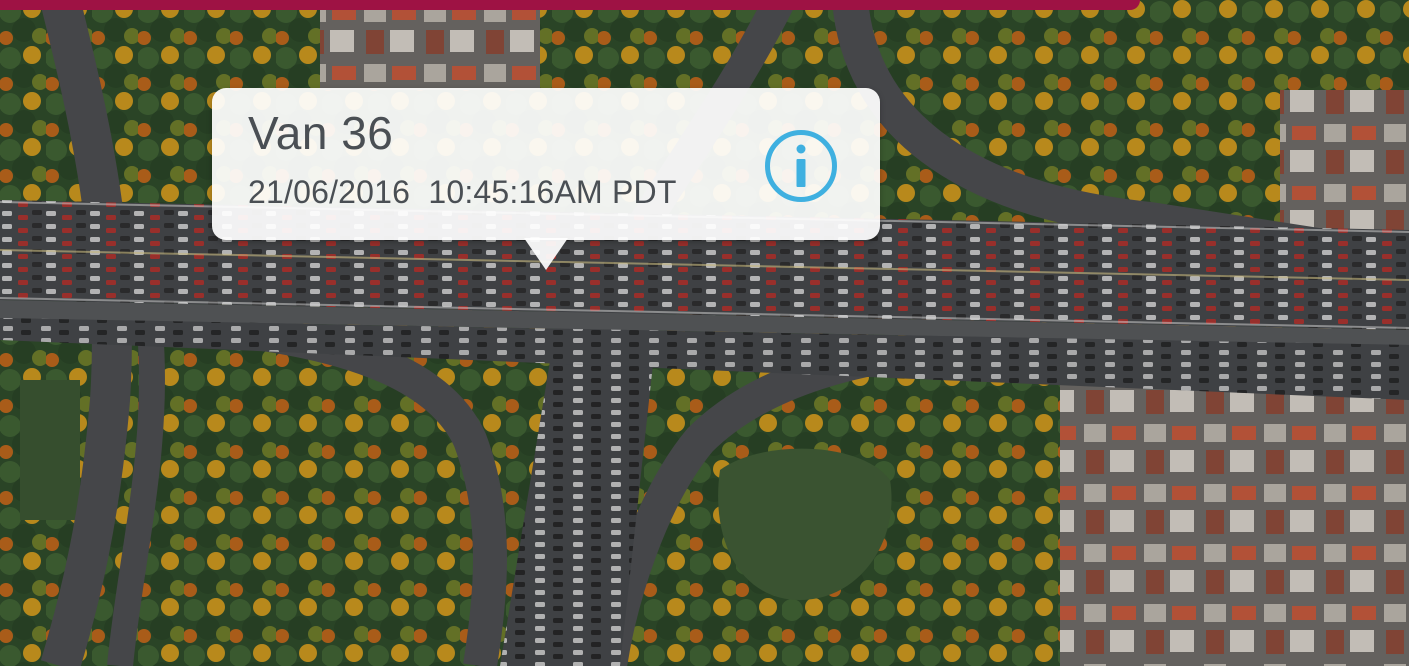 The width and height of the screenshot is (1409, 666). What do you see at coordinates (321, 133) in the screenshot?
I see `vehicle-name: Van 36` at bounding box center [321, 133].